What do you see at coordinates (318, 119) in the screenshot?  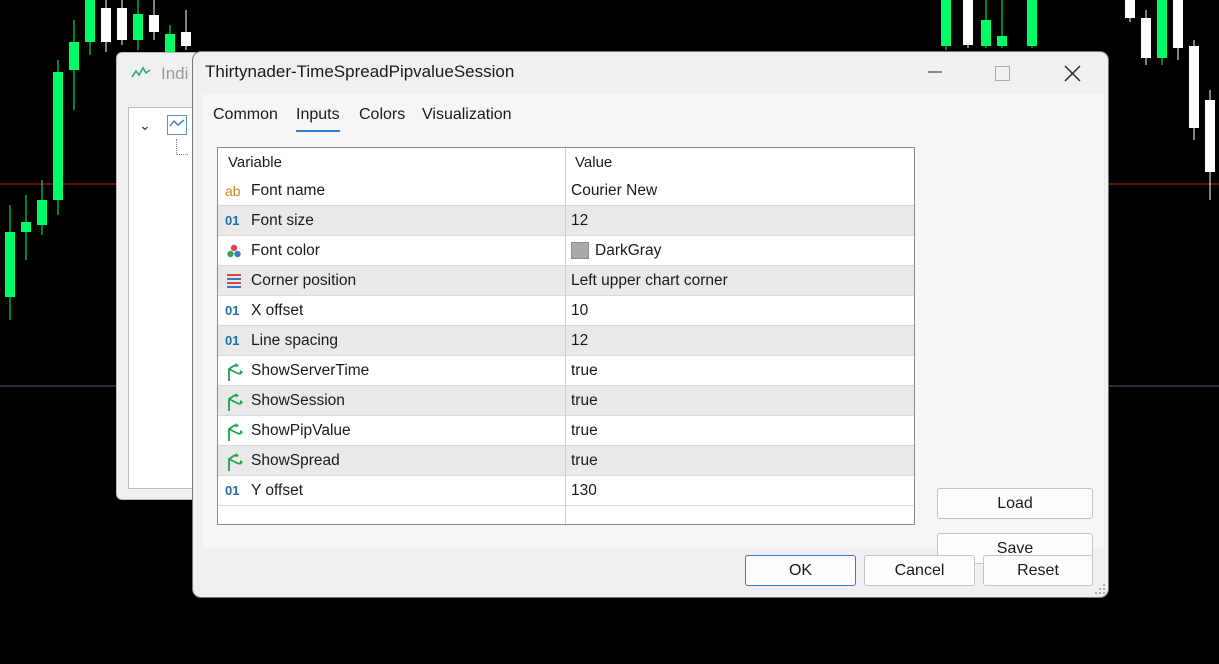 I see `tab-inputs: Inputs` at bounding box center [318, 119].